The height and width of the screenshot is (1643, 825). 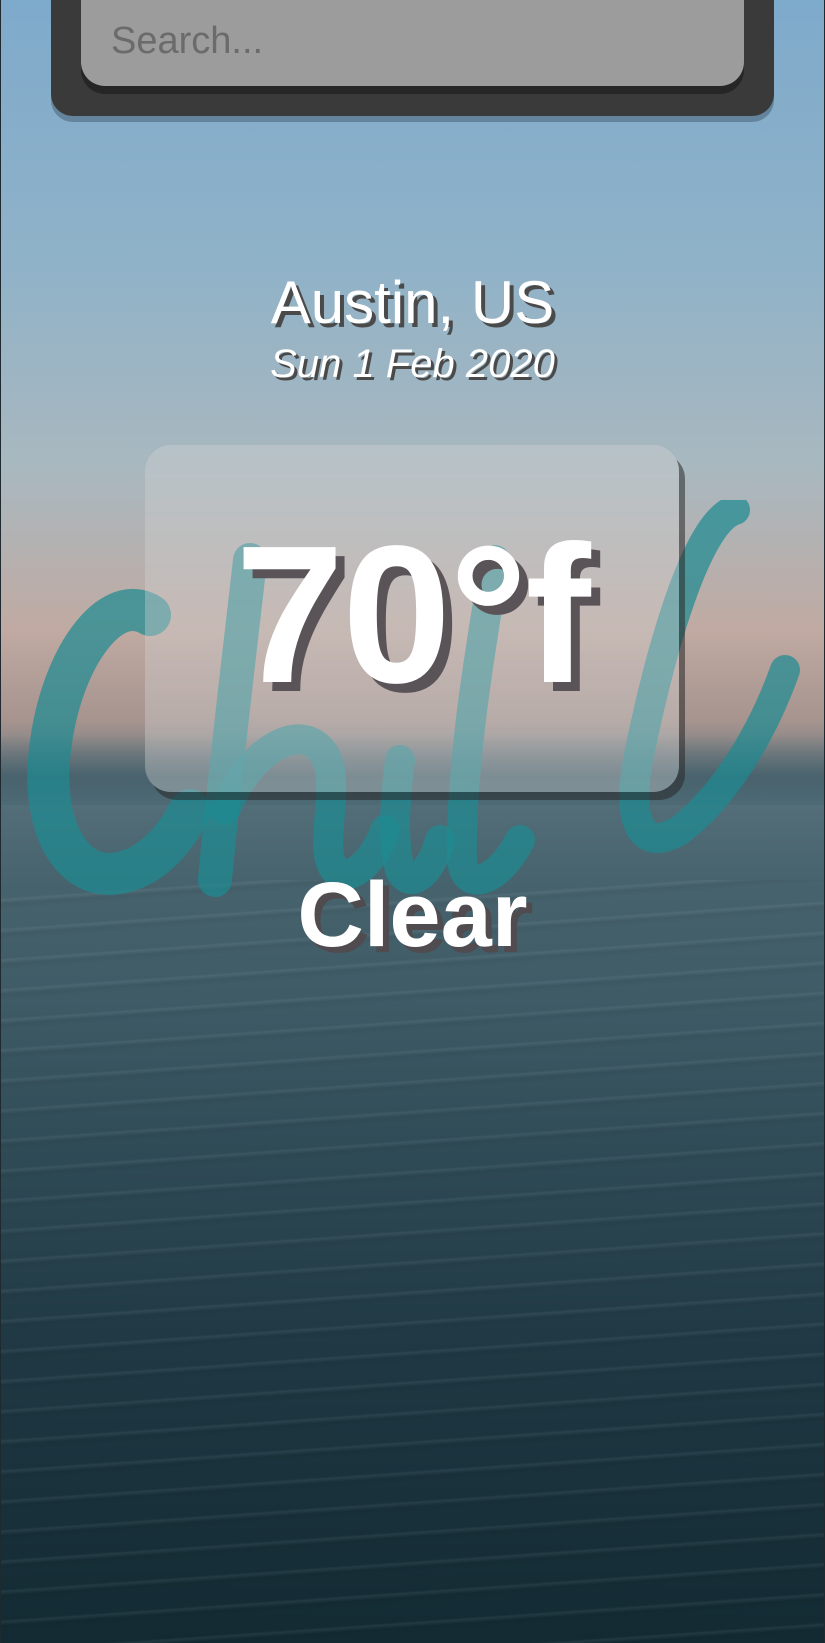 What do you see at coordinates (412, 302) in the screenshot?
I see `location-name: Austin, US` at bounding box center [412, 302].